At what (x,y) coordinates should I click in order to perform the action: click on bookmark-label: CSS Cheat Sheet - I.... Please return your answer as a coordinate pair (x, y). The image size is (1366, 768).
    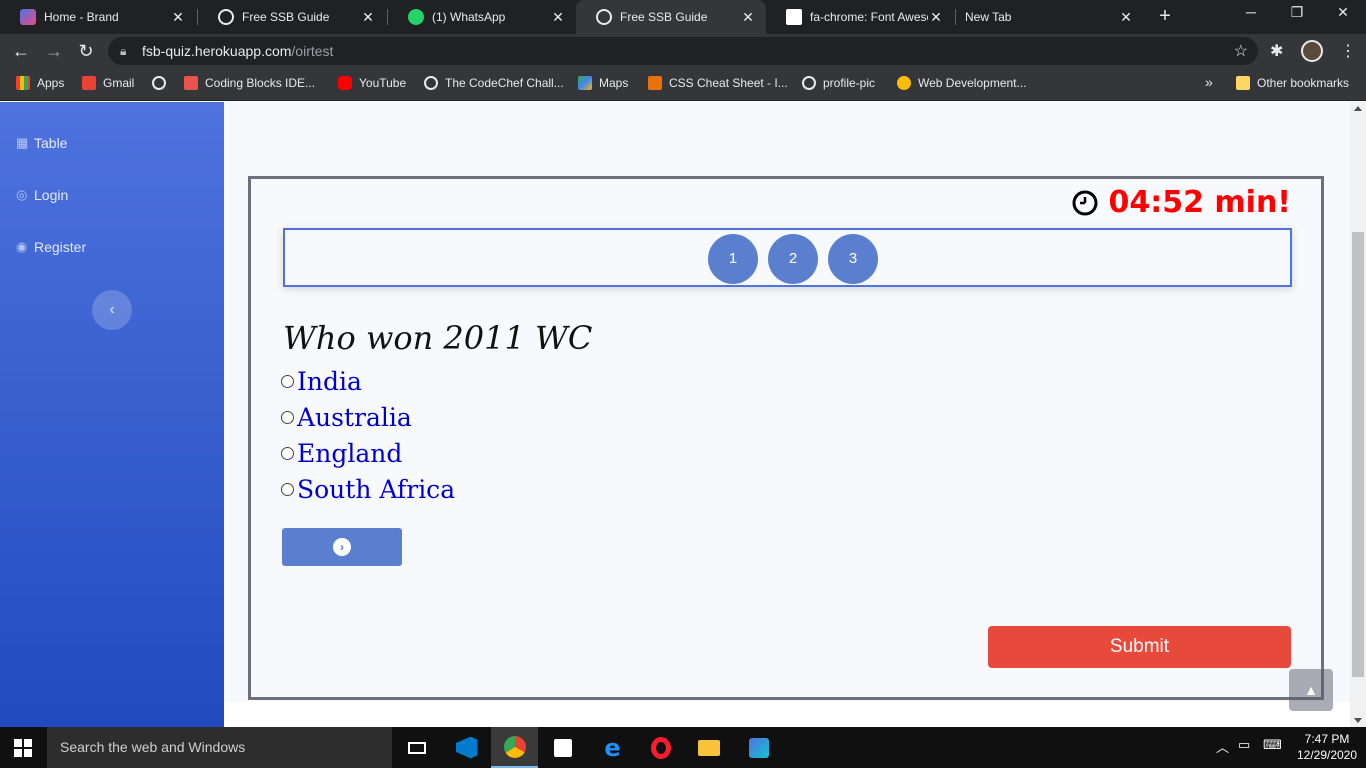
    Looking at the image, I should click on (728, 83).